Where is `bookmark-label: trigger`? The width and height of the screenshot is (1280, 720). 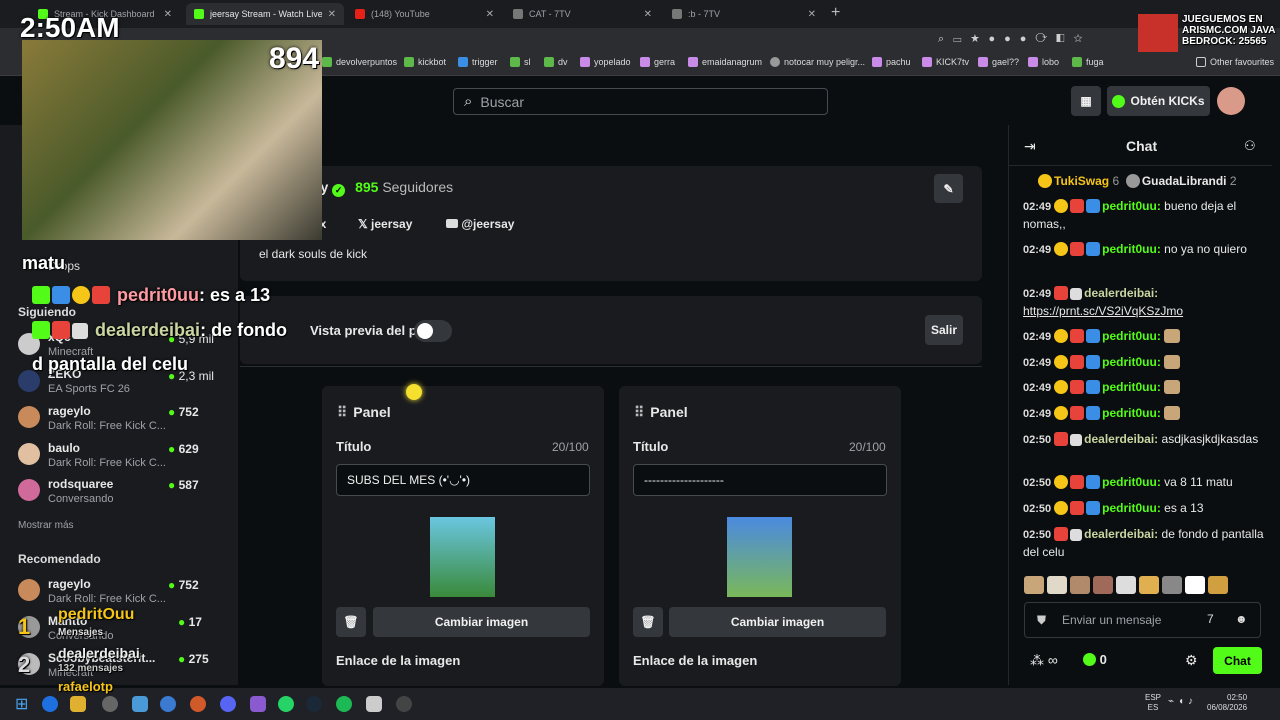 bookmark-label: trigger is located at coordinates (485, 62).